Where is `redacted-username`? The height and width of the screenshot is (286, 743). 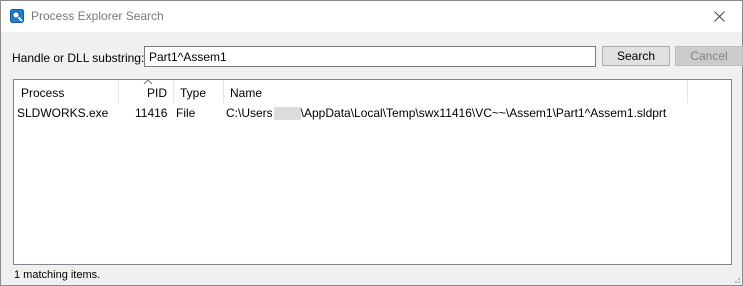 redacted-username is located at coordinates (287, 113).